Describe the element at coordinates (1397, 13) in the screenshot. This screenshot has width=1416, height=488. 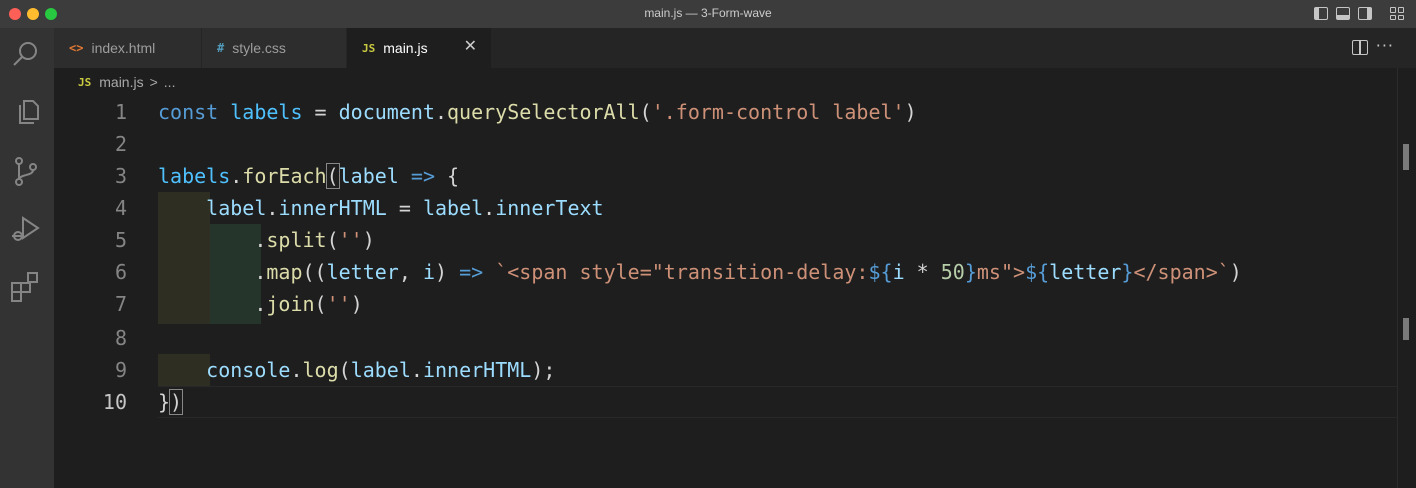
I see `customize-layout-icon` at that location.